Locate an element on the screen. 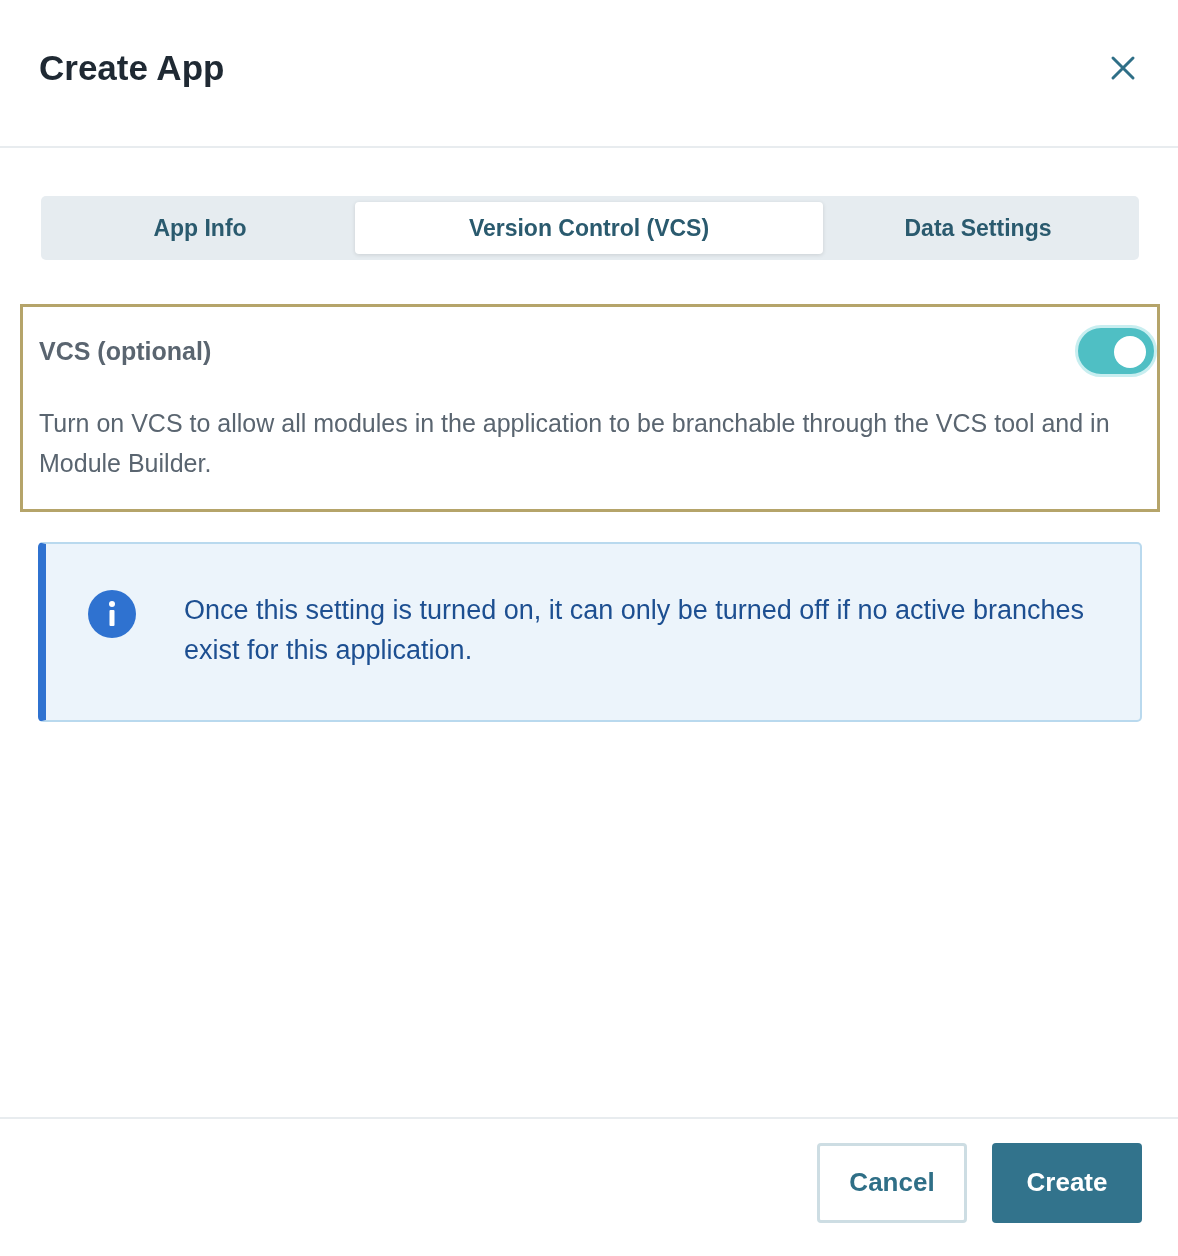 This screenshot has height=1256, width=1178. cancel-button: Cancel is located at coordinates (892, 1182).